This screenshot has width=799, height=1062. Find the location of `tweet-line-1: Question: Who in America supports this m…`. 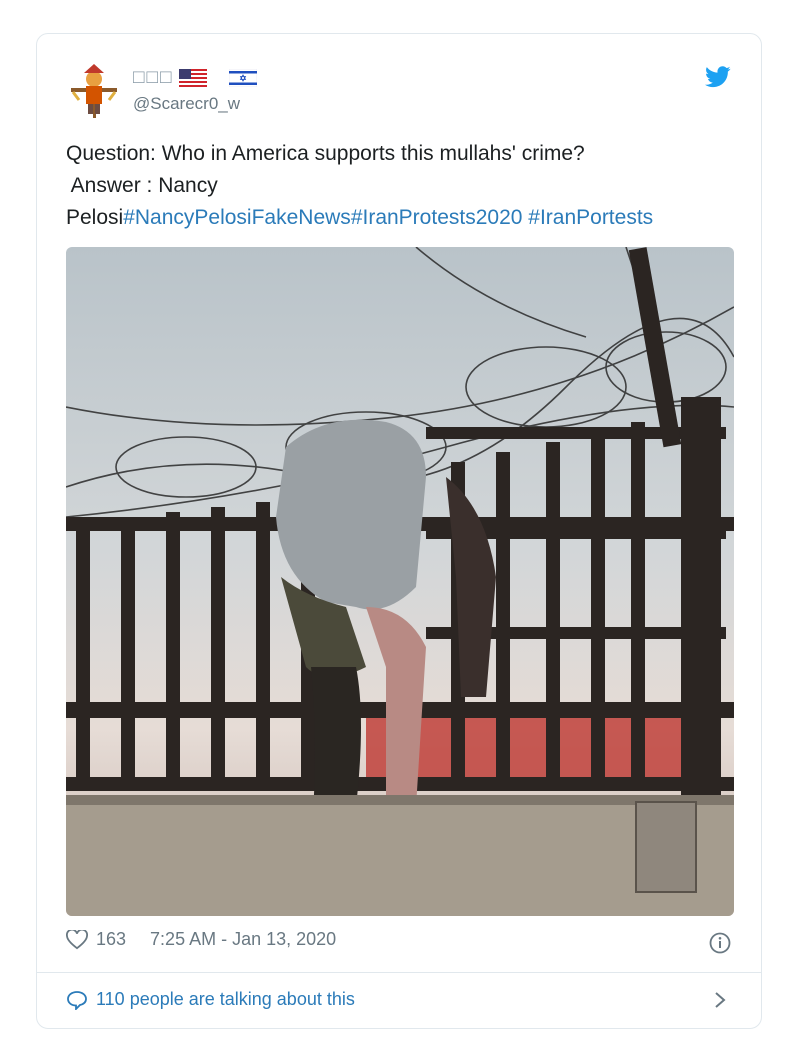

tweet-line-1: Question: Who in America supports this m… is located at coordinates (325, 153).